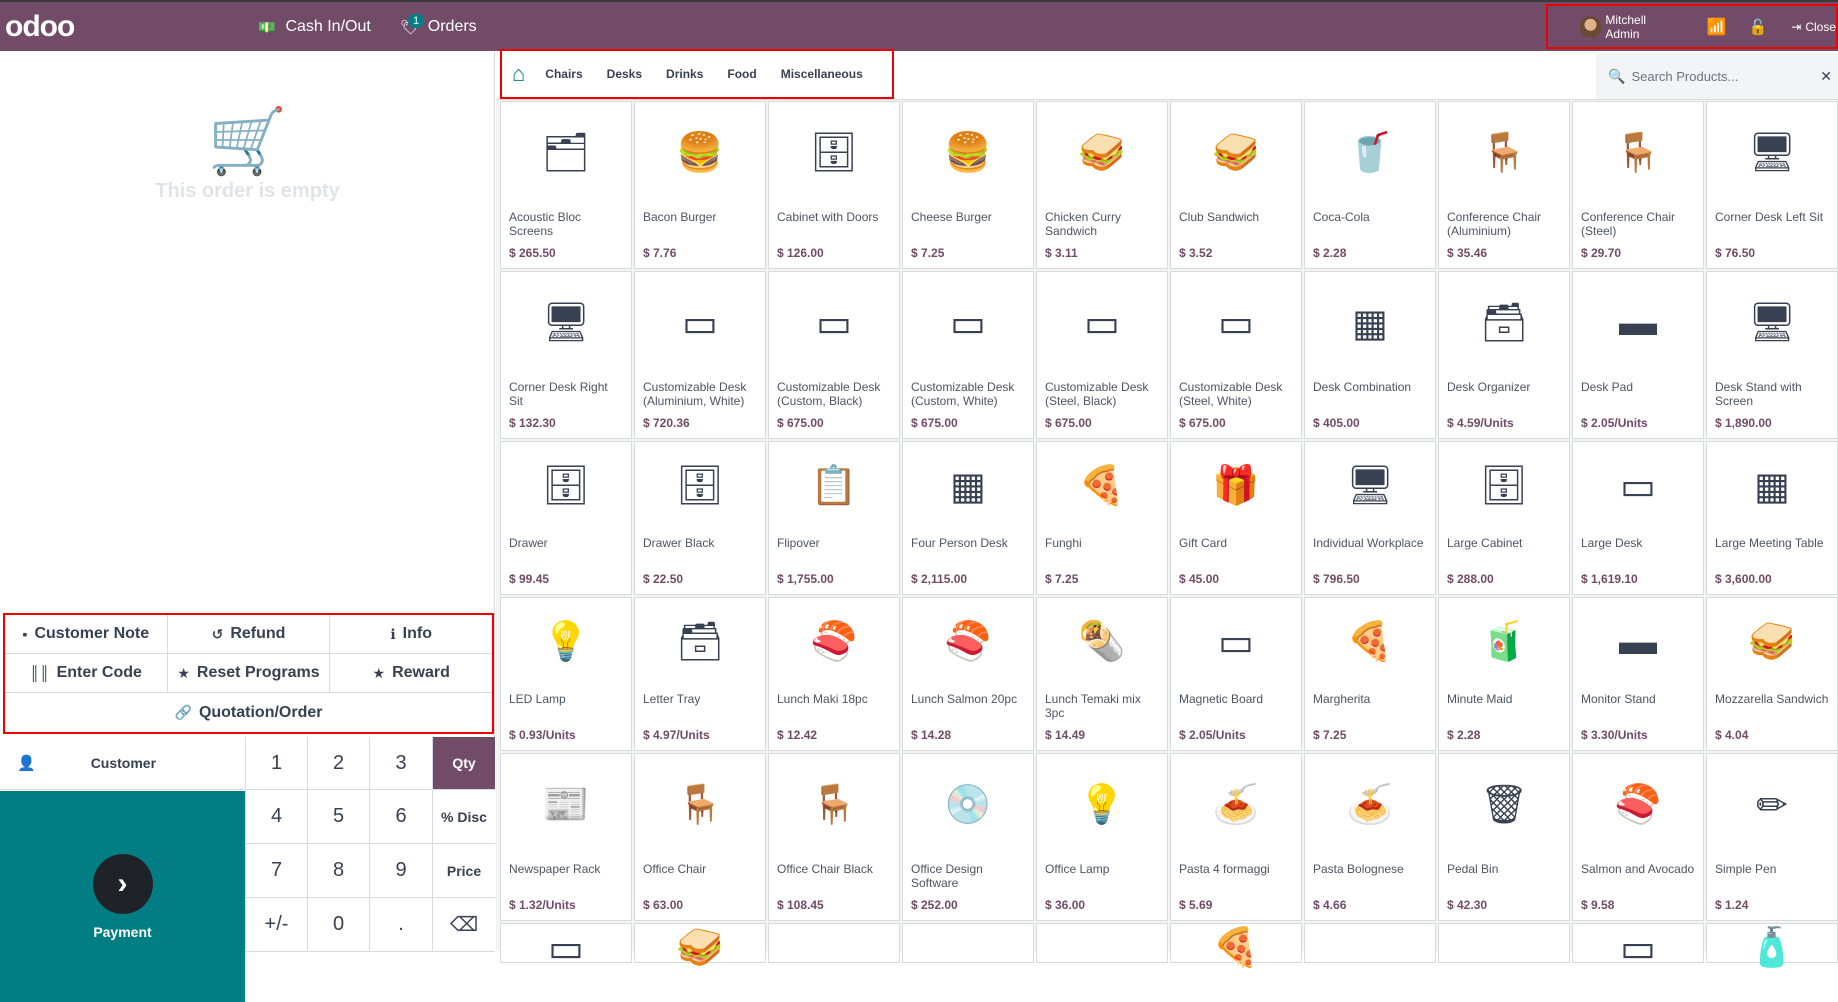 The image size is (1838, 1002). I want to click on product-card: 🪑 Conference Chair (Aluminium) $ 35.46, so click(1504, 185).